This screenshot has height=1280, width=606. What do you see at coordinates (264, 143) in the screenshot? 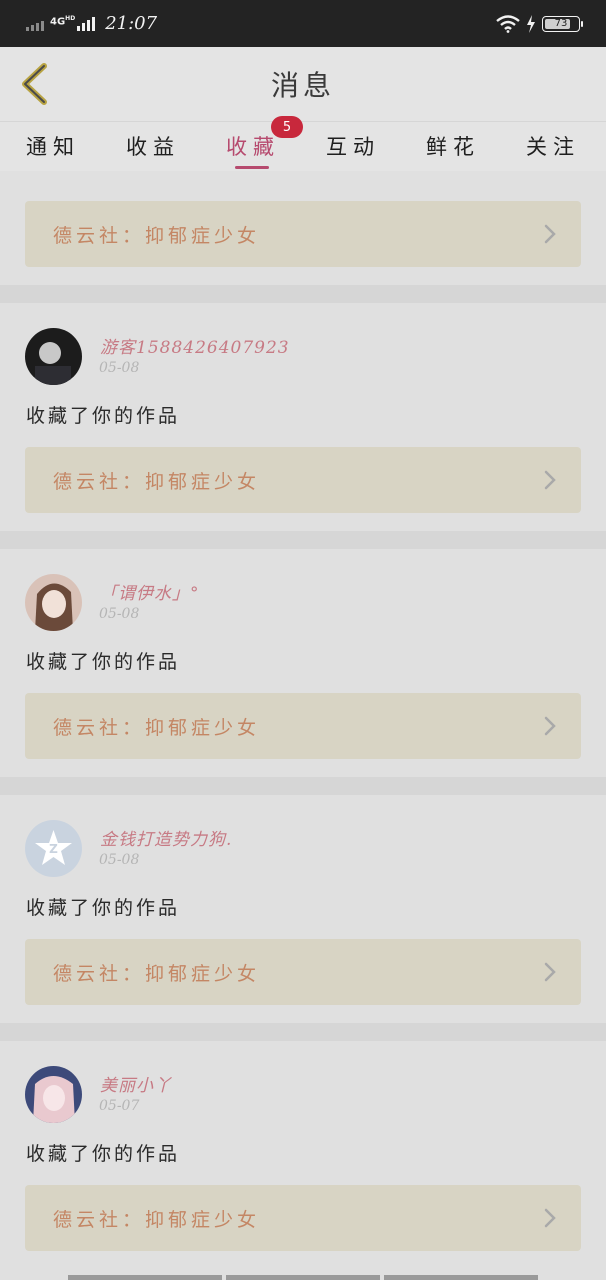
I see `tab-favorites: 收藏 5` at bounding box center [264, 143].